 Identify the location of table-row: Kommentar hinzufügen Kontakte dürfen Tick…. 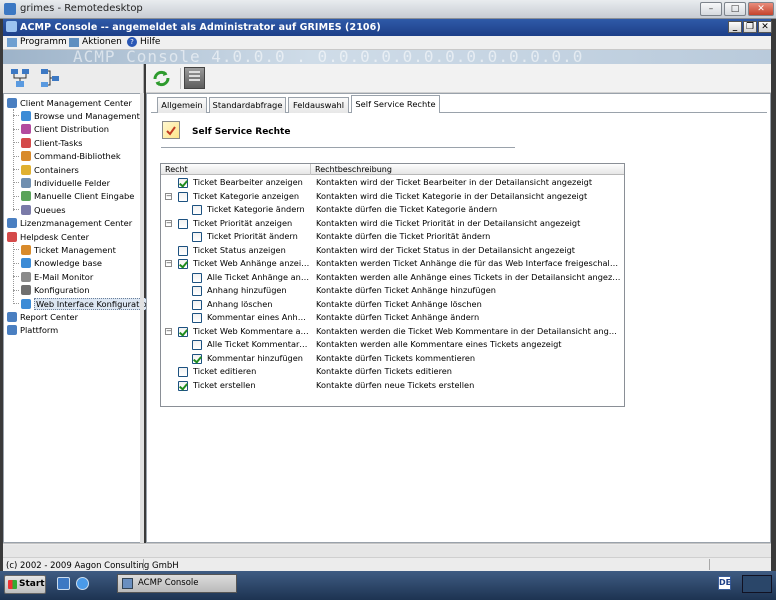
(392, 359).